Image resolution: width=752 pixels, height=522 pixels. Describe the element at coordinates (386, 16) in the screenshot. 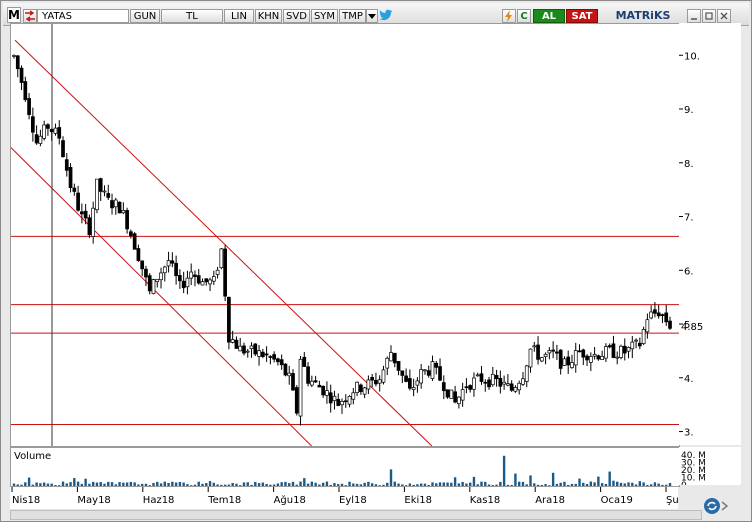

I see `twitter-icon` at that location.